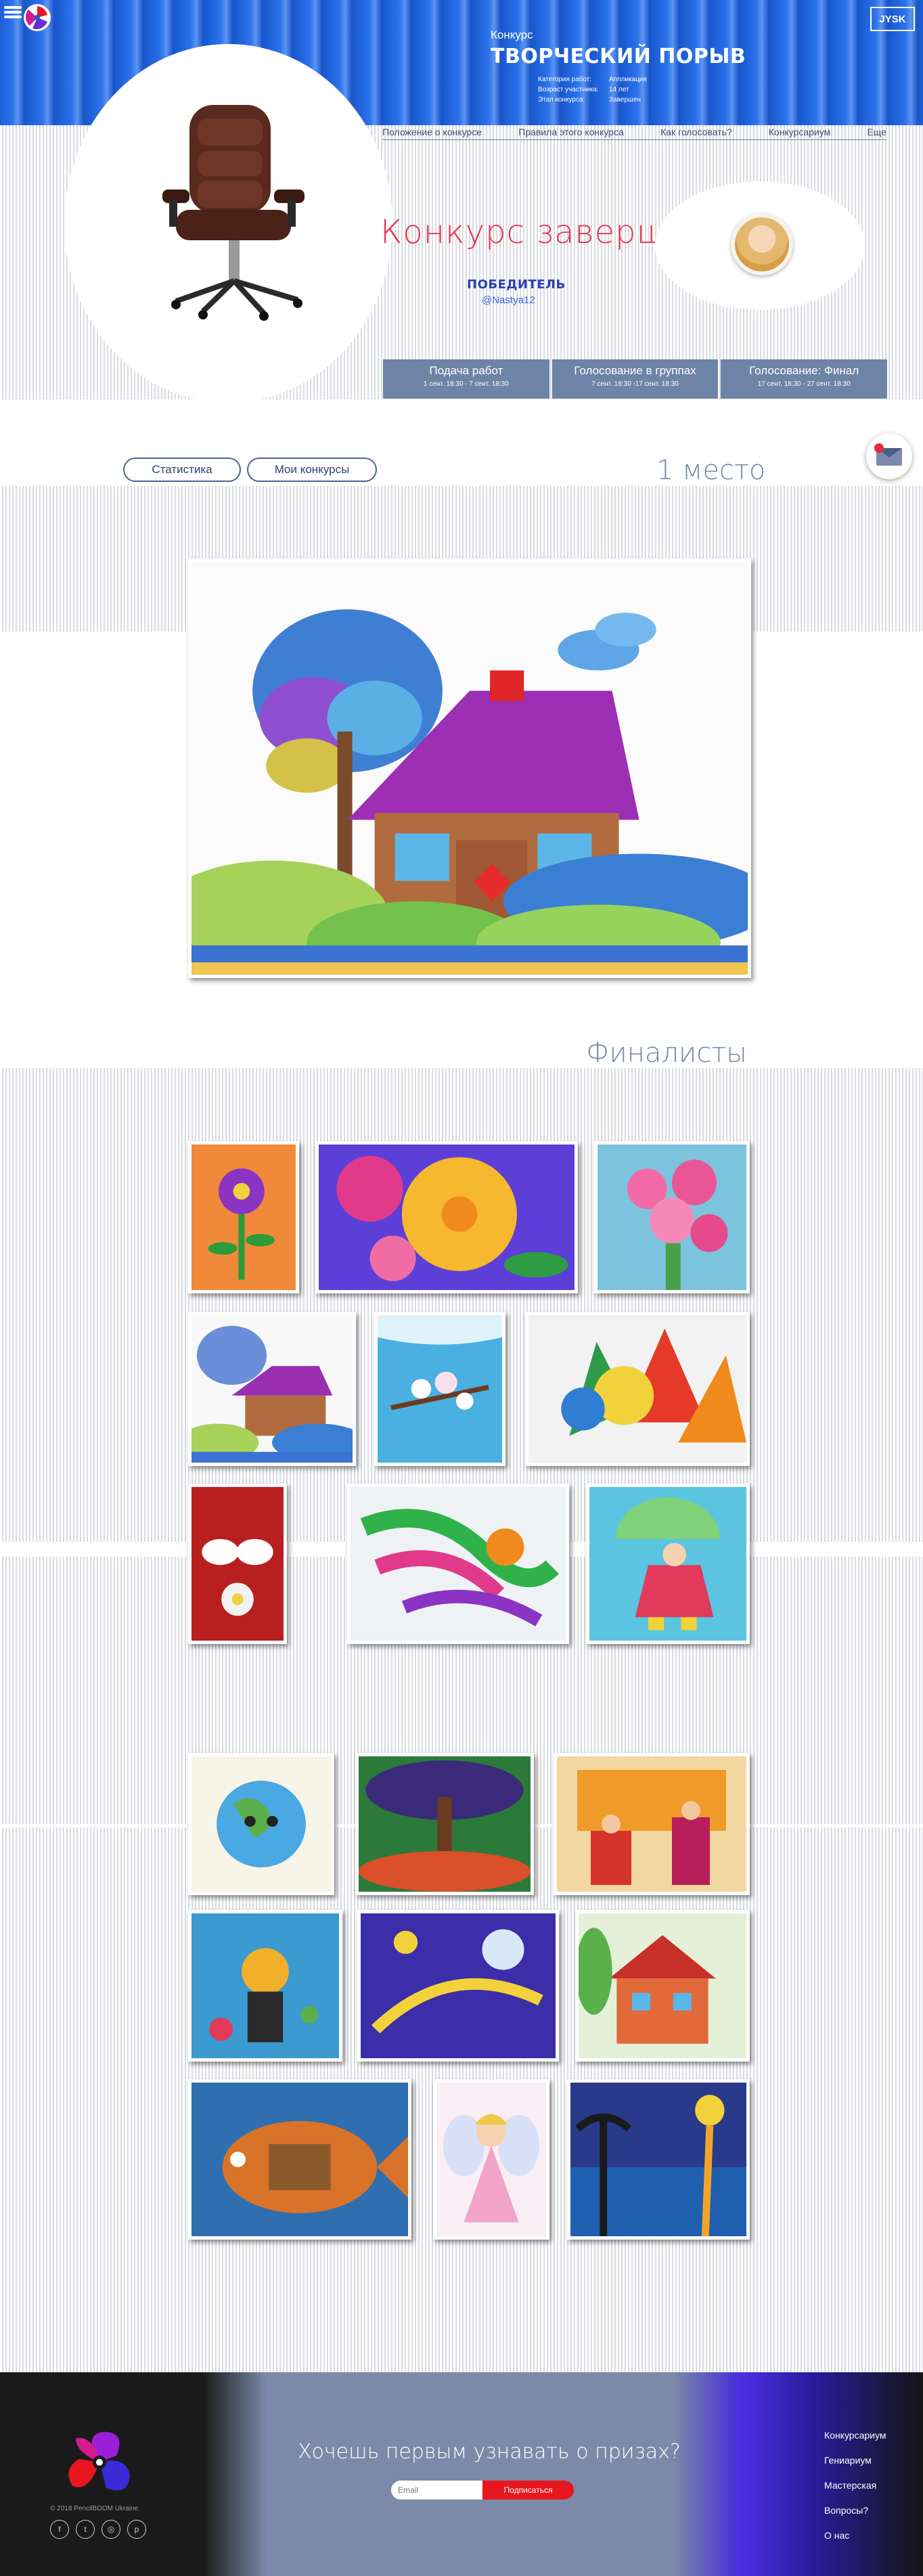 Image resolution: width=923 pixels, height=2576 pixels. What do you see at coordinates (618, 56) in the screenshot?
I see `contest-title: ТВОРЧЕСКИЙ ПОРЫВ` at bounding box center [618, 56].